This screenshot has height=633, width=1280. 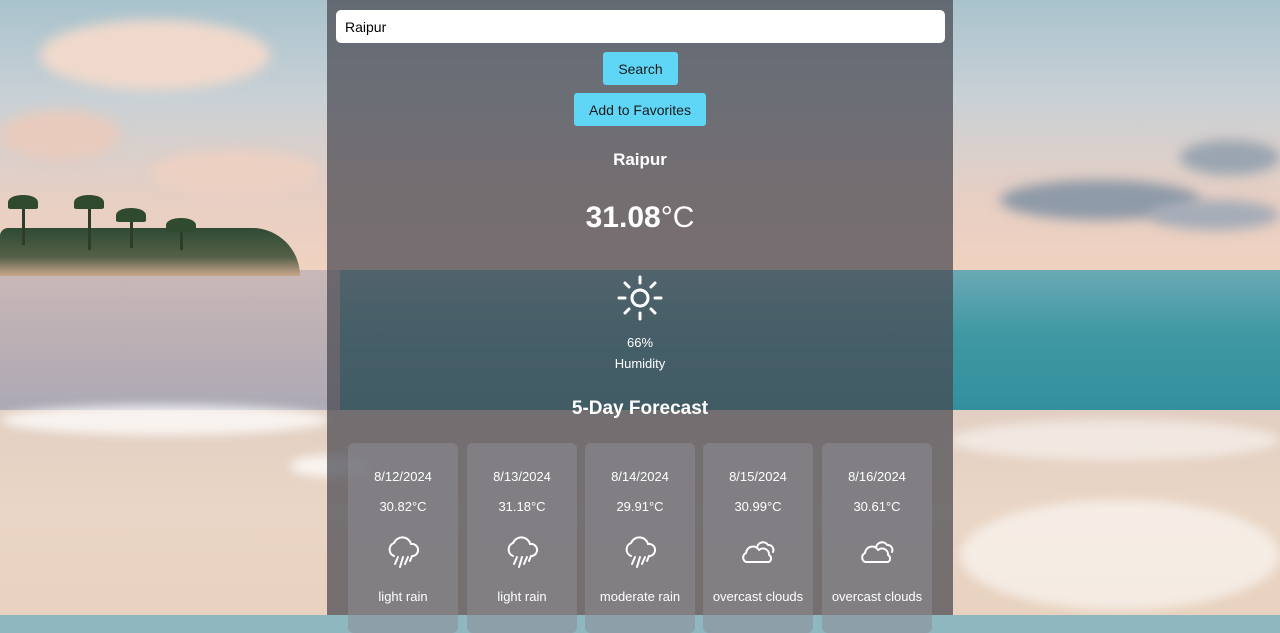 What do you see at coordinates (640, 408) in the screenshot?
I see `forecast-title: 5-Day Forecast` at bounding box center [640, 408].